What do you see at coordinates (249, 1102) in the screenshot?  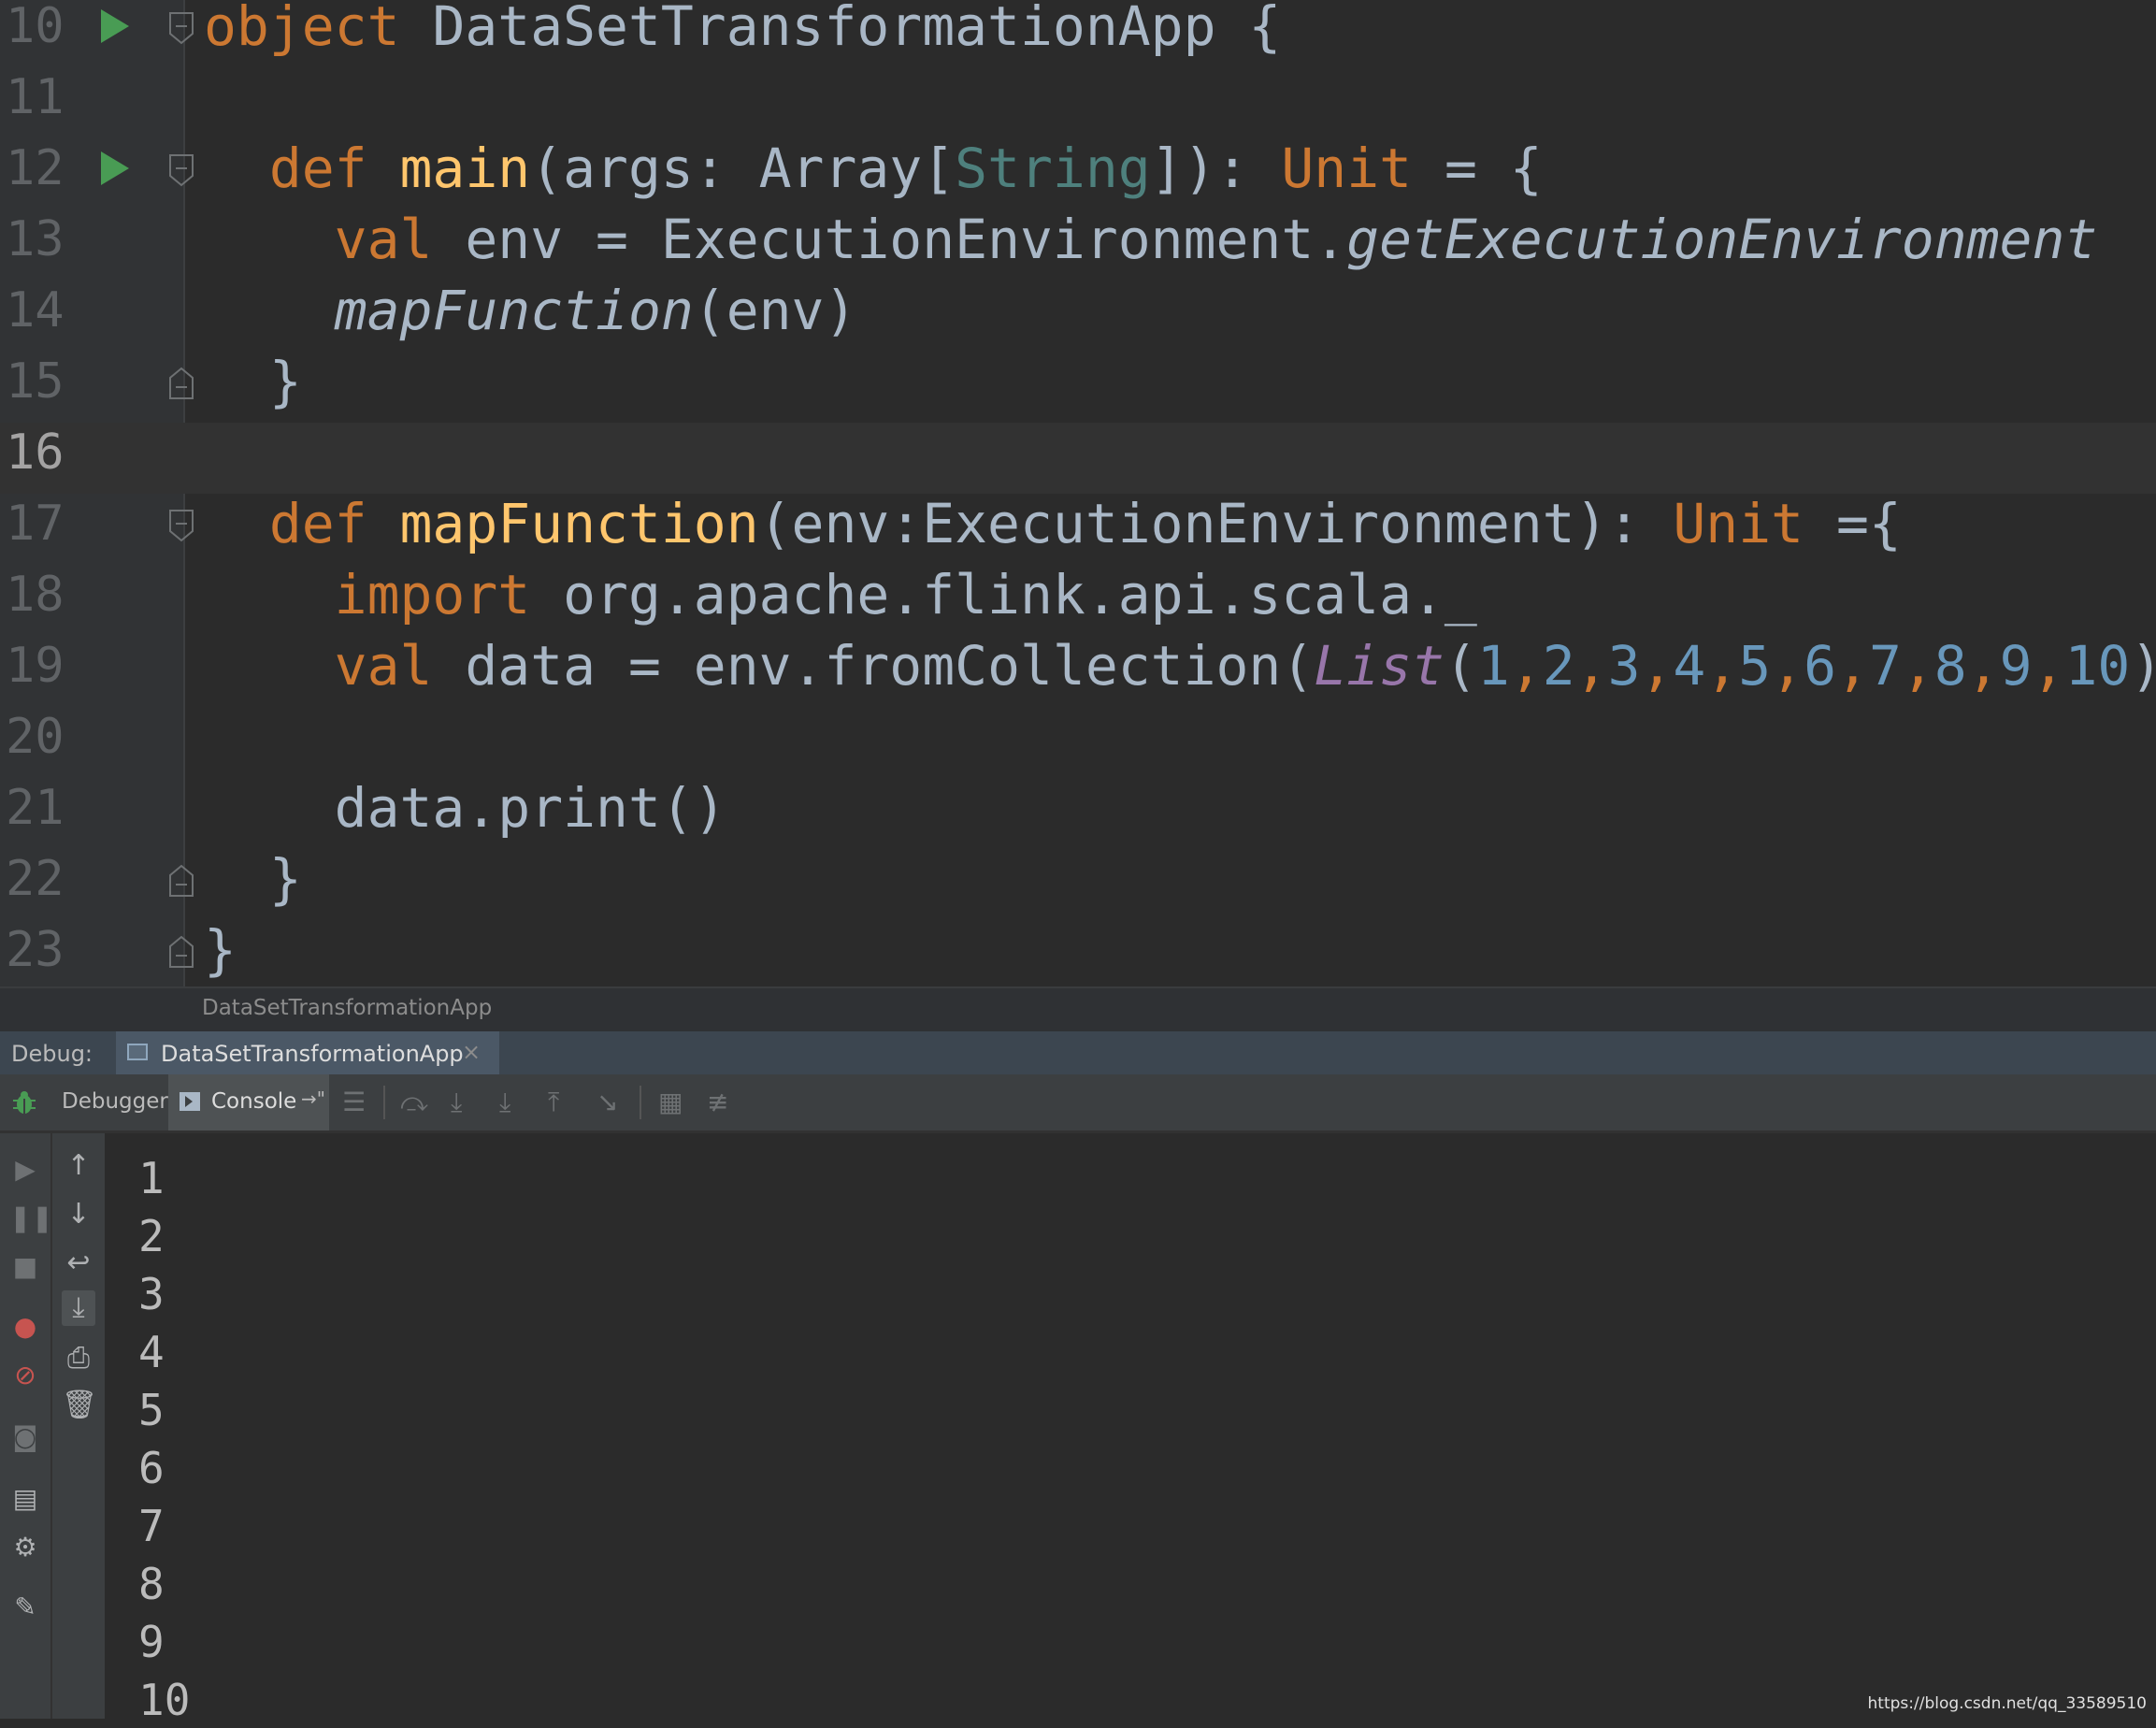 I see `tab-console: Console →"` at bounding box center [249, 1102].